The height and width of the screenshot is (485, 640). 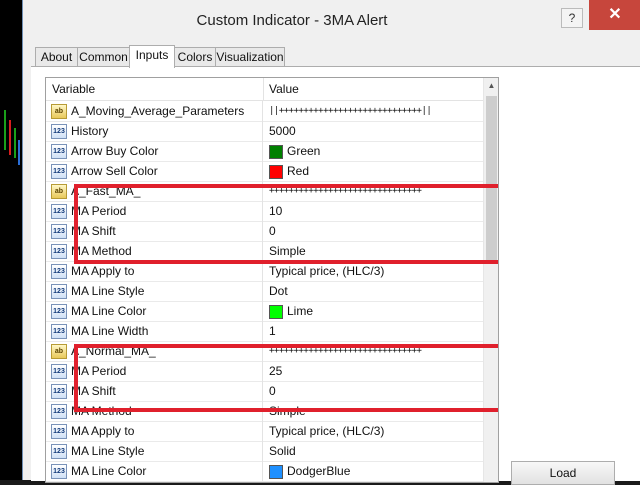 I want to click on load-button: Load, so click(x=563, y=473).